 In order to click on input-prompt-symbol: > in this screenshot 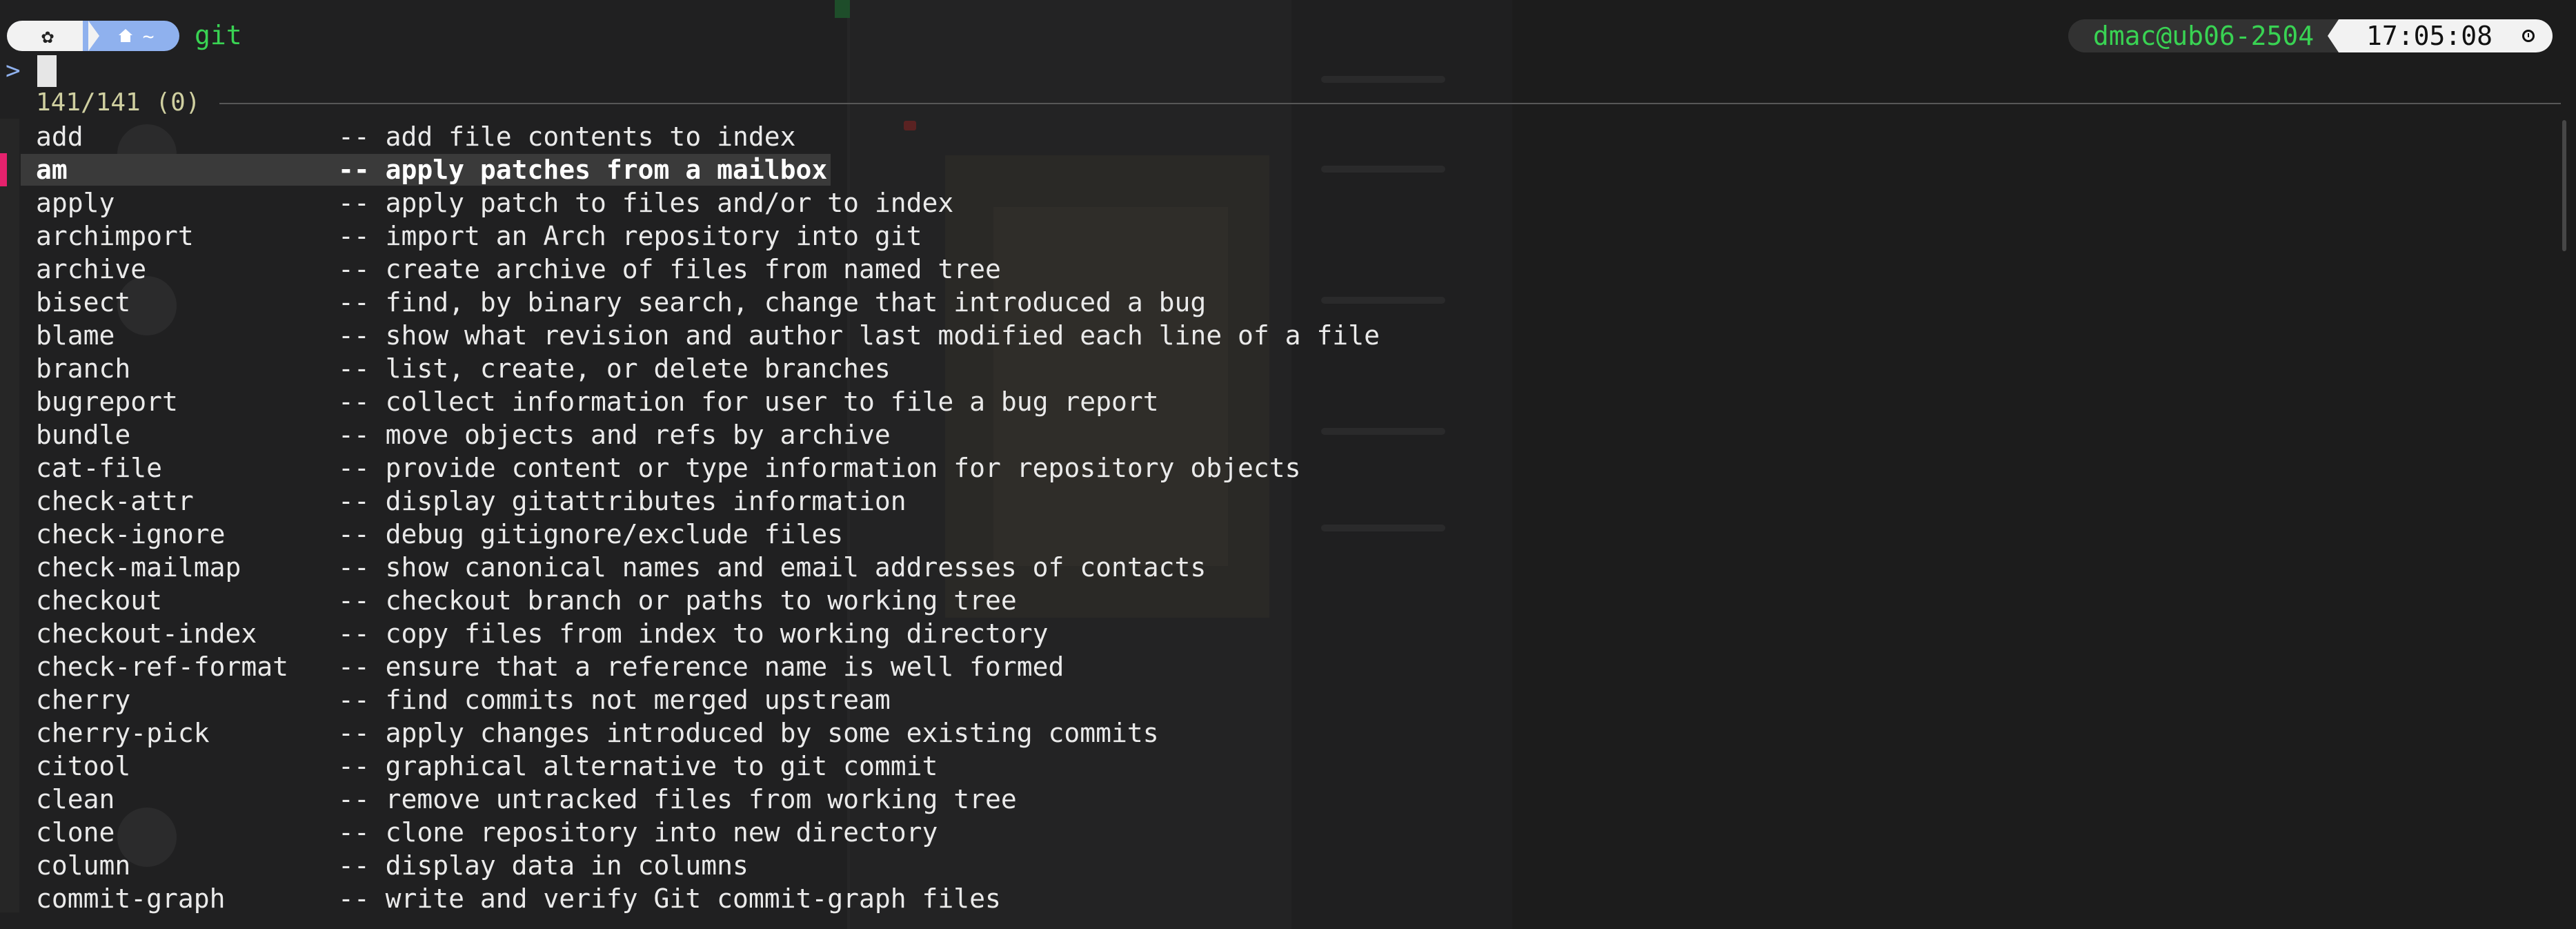, I will do `click(13, 71)`.